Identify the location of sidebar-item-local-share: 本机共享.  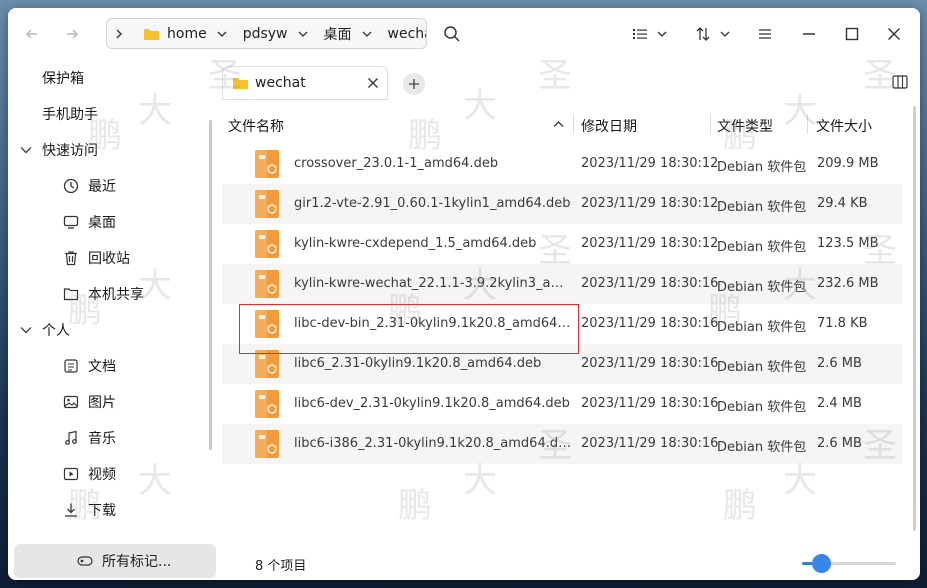
(108, 294).